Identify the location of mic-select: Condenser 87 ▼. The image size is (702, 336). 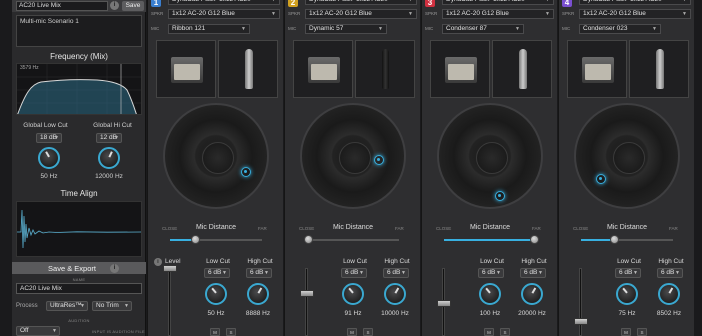
(483, 29).